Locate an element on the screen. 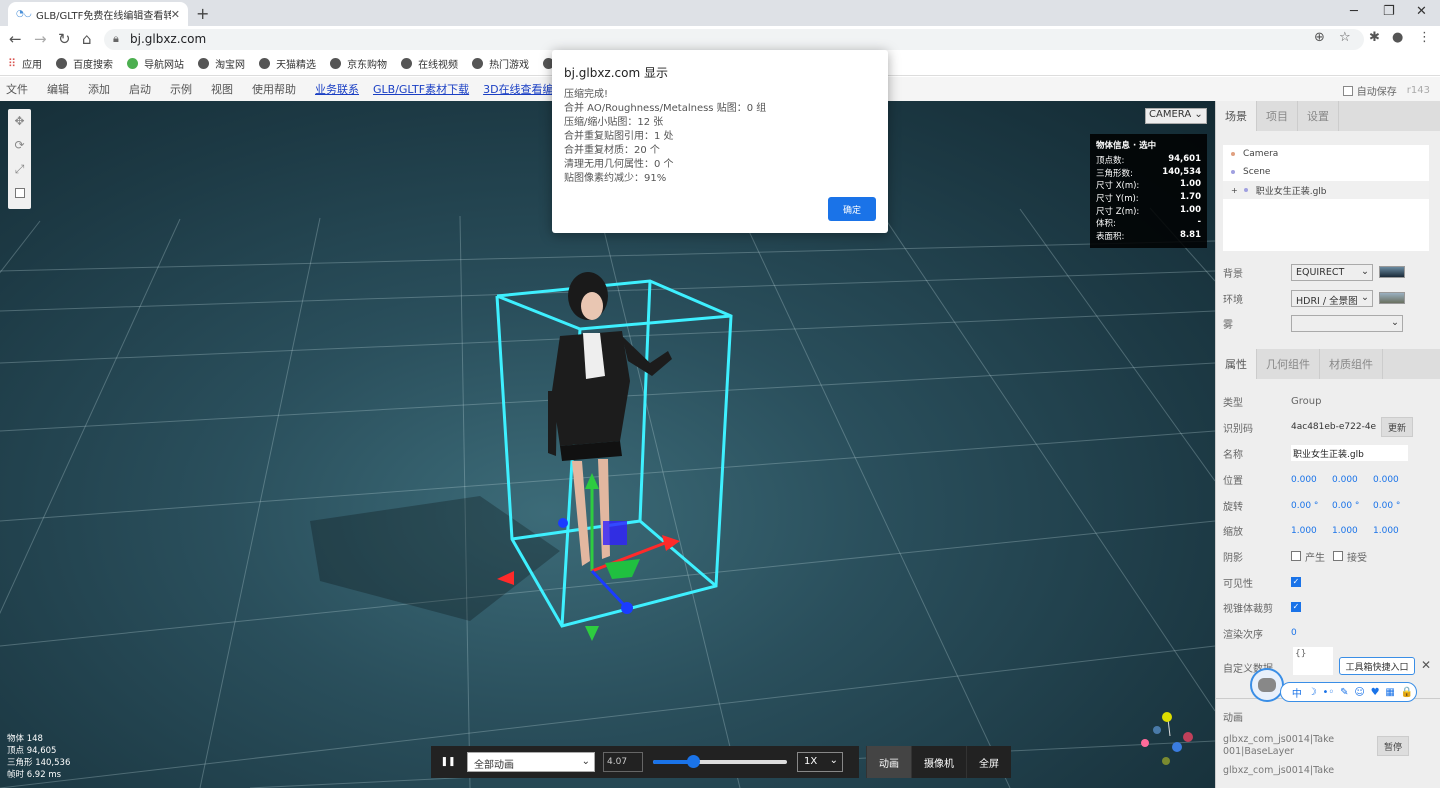 This screenshot has width=1440, height=788. animation-select: 全部动画 ⌄ is located at coordinates (531, 762).